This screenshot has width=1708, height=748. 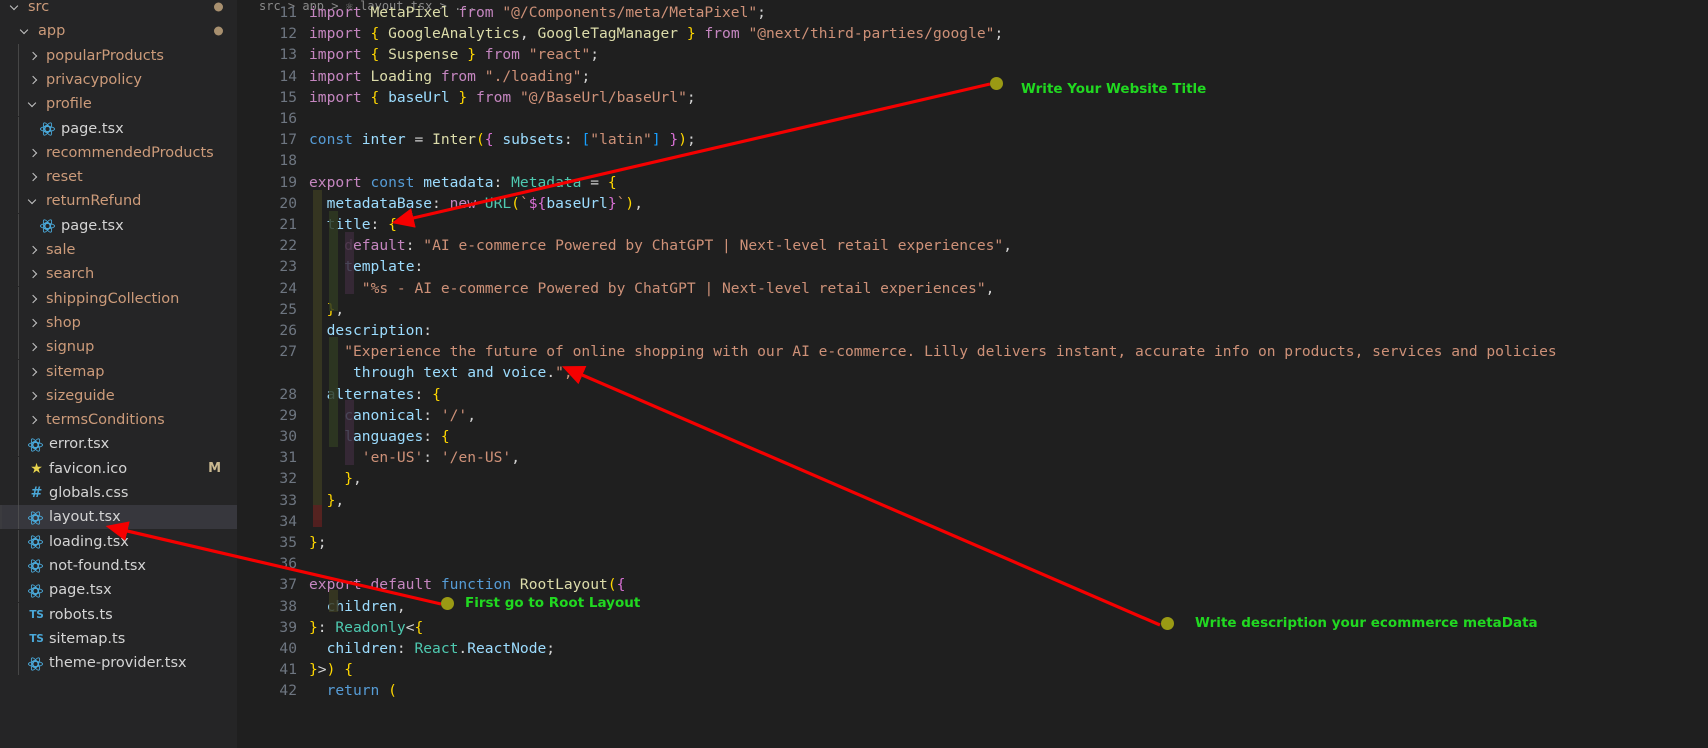 What do you see at coordinates (36, 614) in the screenshot?
I see `ts-icon: TS` at bounding box center [36, 614].